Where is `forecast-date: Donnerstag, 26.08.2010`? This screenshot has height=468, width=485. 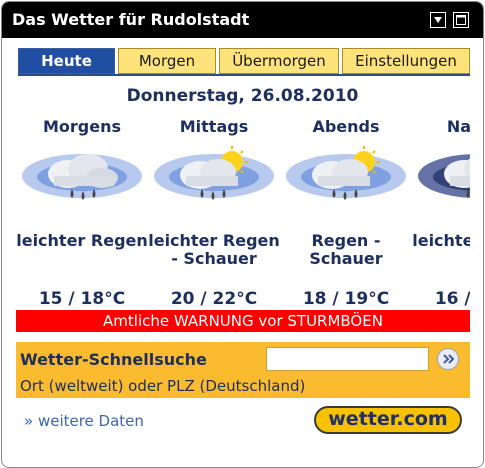 forecast-date: Donnerstag, 26.08.2010 is located at coordinates (242, 96).